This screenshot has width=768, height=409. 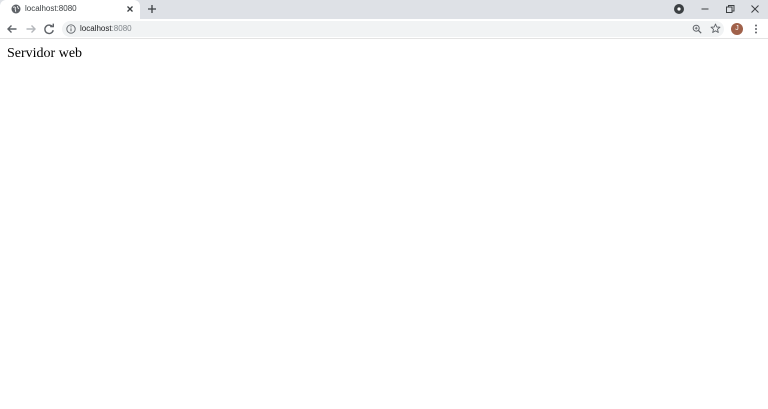 I want to click on url-text: localhost:8080, so click(x=106, y=29).